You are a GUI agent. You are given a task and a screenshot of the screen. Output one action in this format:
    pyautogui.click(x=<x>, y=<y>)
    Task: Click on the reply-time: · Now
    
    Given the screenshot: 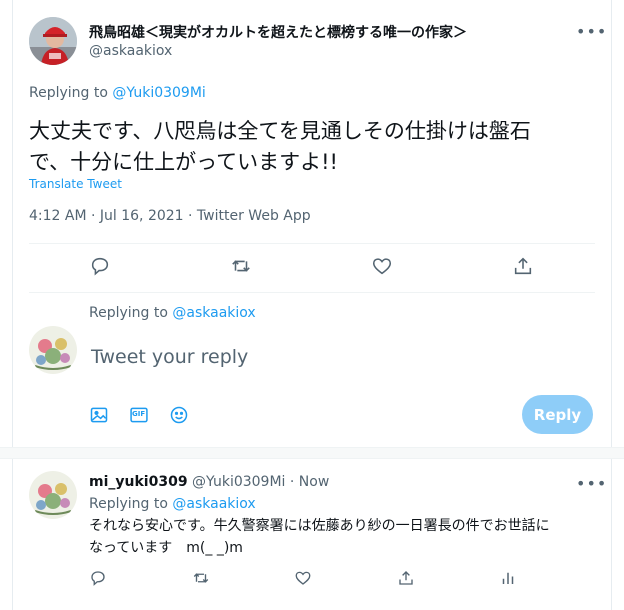 What is the action you would take?
    pyautogui.click(x=309, y=482)
    